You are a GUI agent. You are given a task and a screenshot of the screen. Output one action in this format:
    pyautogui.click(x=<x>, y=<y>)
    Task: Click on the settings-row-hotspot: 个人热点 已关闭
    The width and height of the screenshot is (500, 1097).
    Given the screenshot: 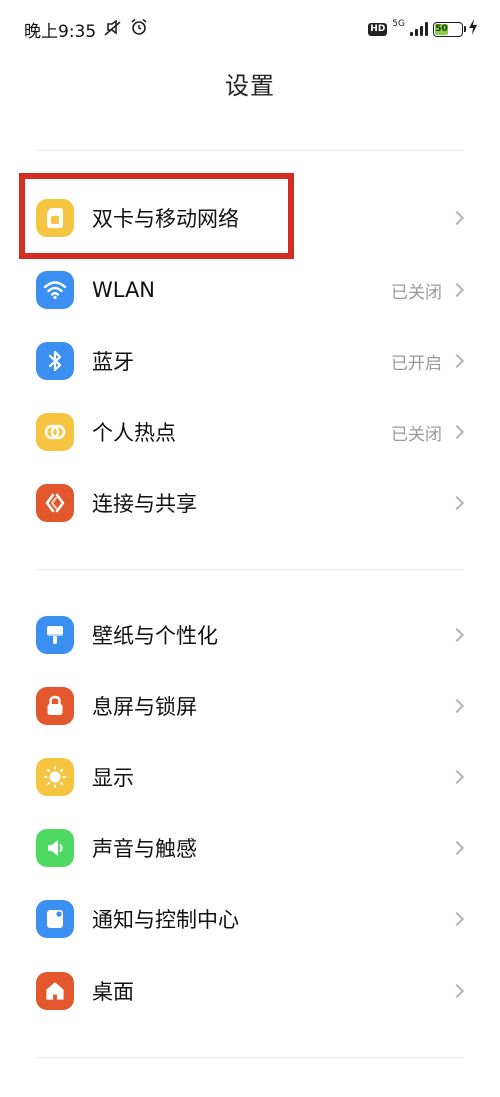 What is the action you would take?
    pyautogui.click(x=251, y=432)
    